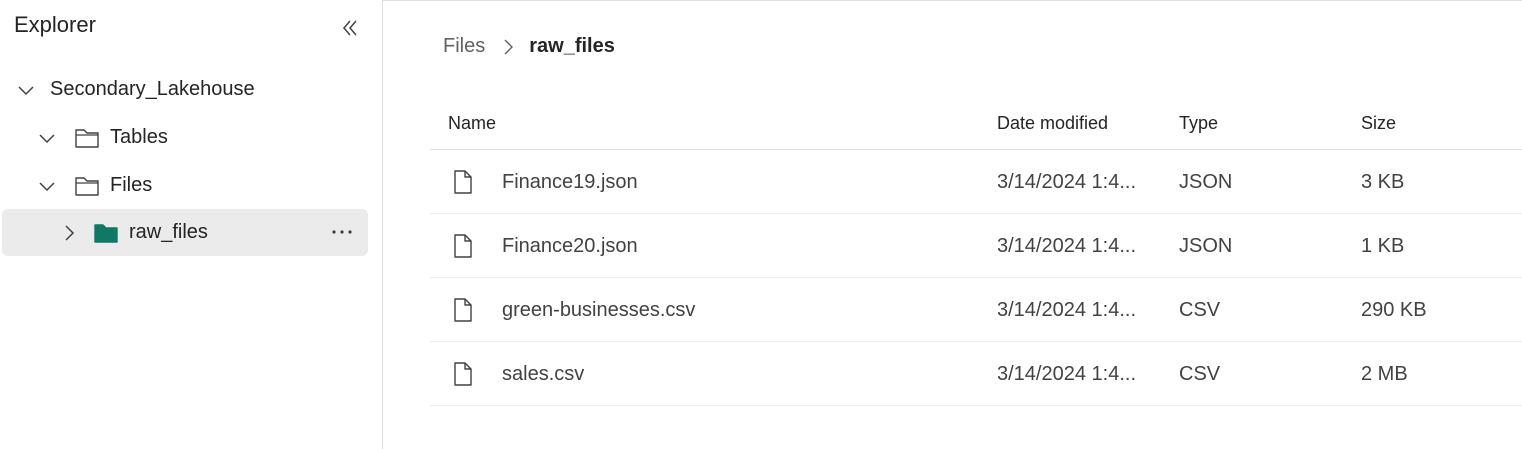 The height and width of the screenshot is (449, 1522). Describe the element at coordinates (1052, 123) in the screenshot. I see `column-header-date-modified: Date modified` at that location.